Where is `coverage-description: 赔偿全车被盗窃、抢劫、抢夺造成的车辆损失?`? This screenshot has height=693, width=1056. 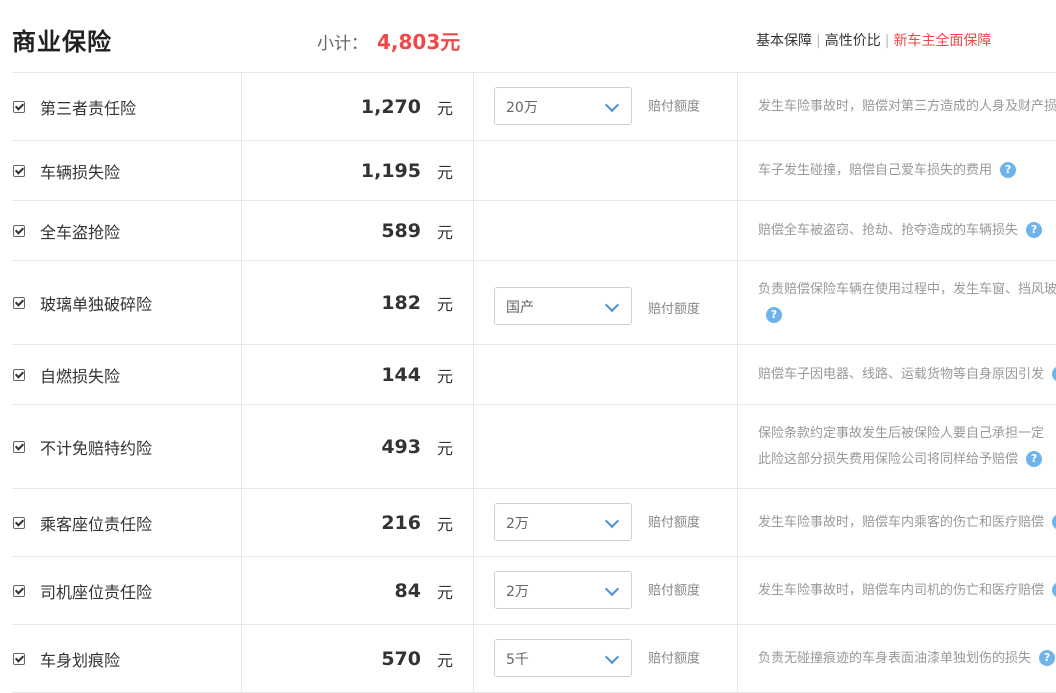
coverage-description: 赔偿全车被盗窃、抢劫、抢夺造成的车辆损失? is located at coordinates (907, 231).